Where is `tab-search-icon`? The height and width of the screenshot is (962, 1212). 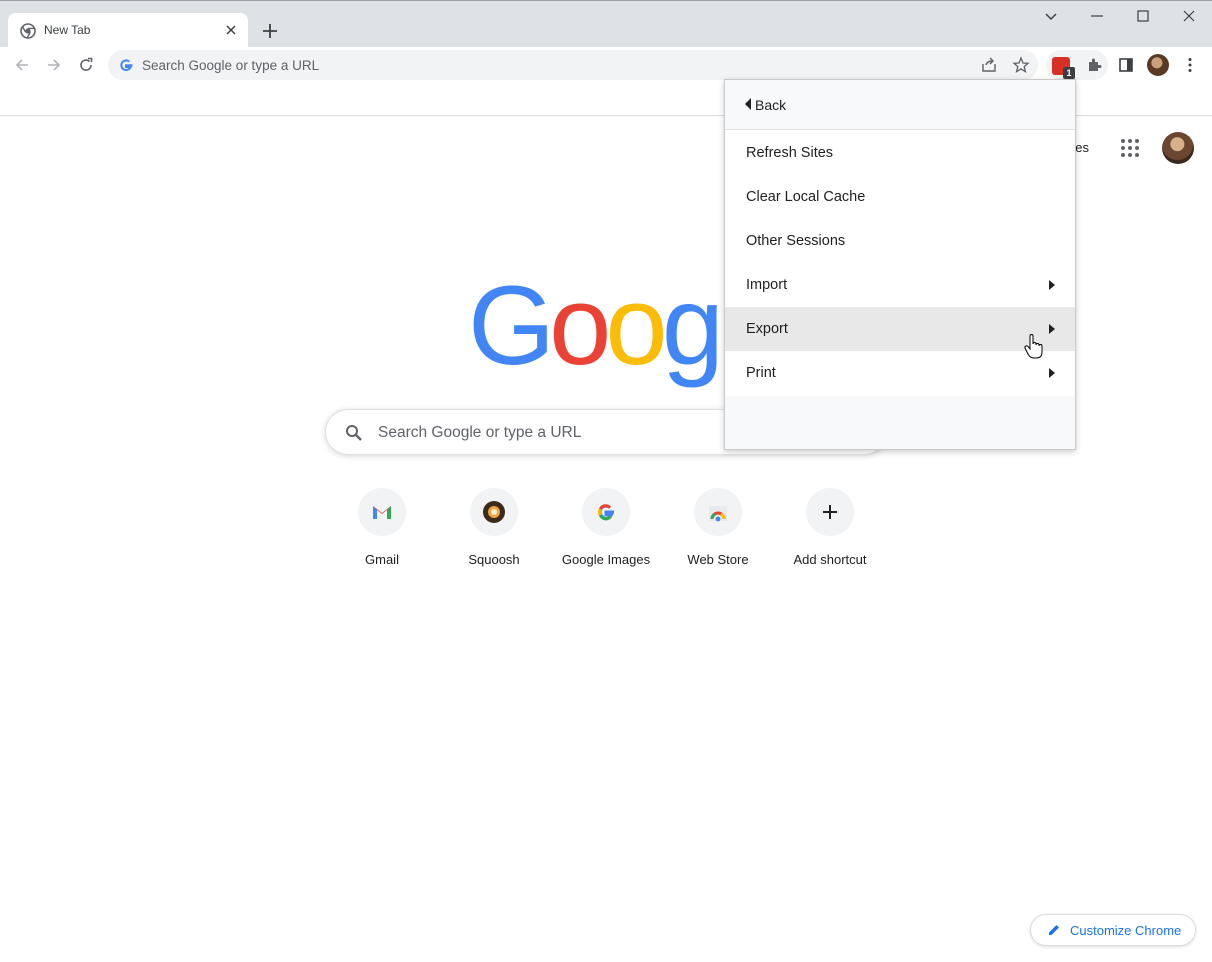 tab-search-icon is located at coordinates (1051, 16).